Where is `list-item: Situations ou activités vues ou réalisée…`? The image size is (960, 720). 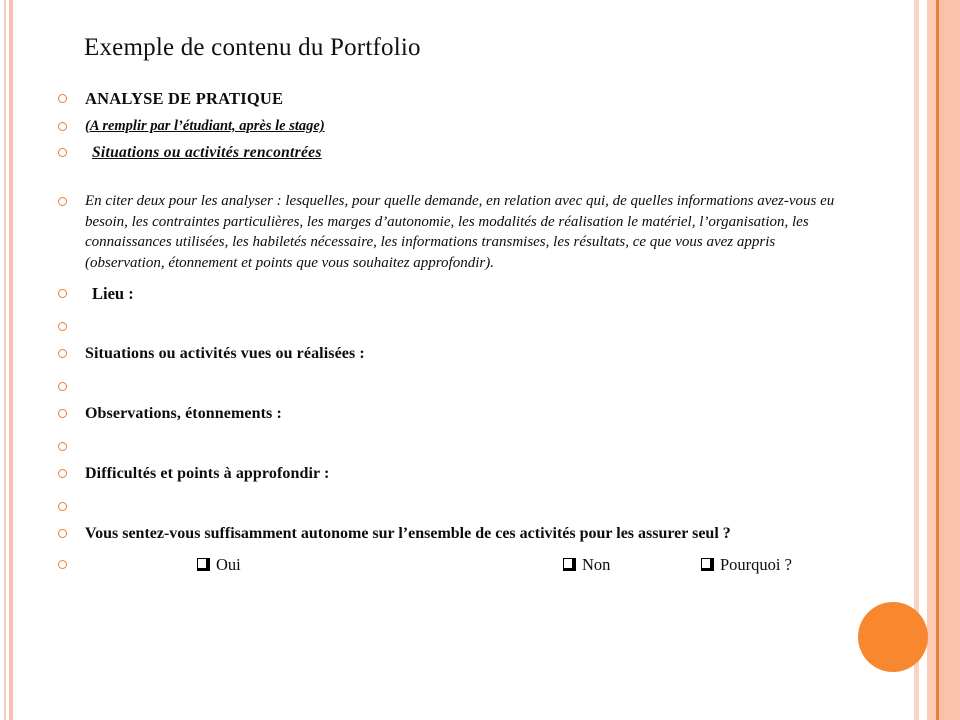 list-item: Situations ou activités vues ou réalisée… is located at coordinates (453, 353).